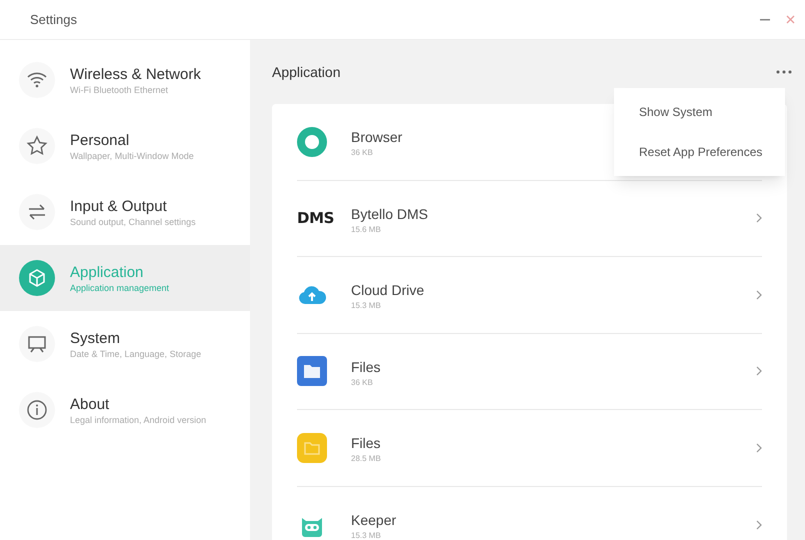 The height and width of the screenshot is (540, 805). I want to click on star-icon, so click(37, 146).